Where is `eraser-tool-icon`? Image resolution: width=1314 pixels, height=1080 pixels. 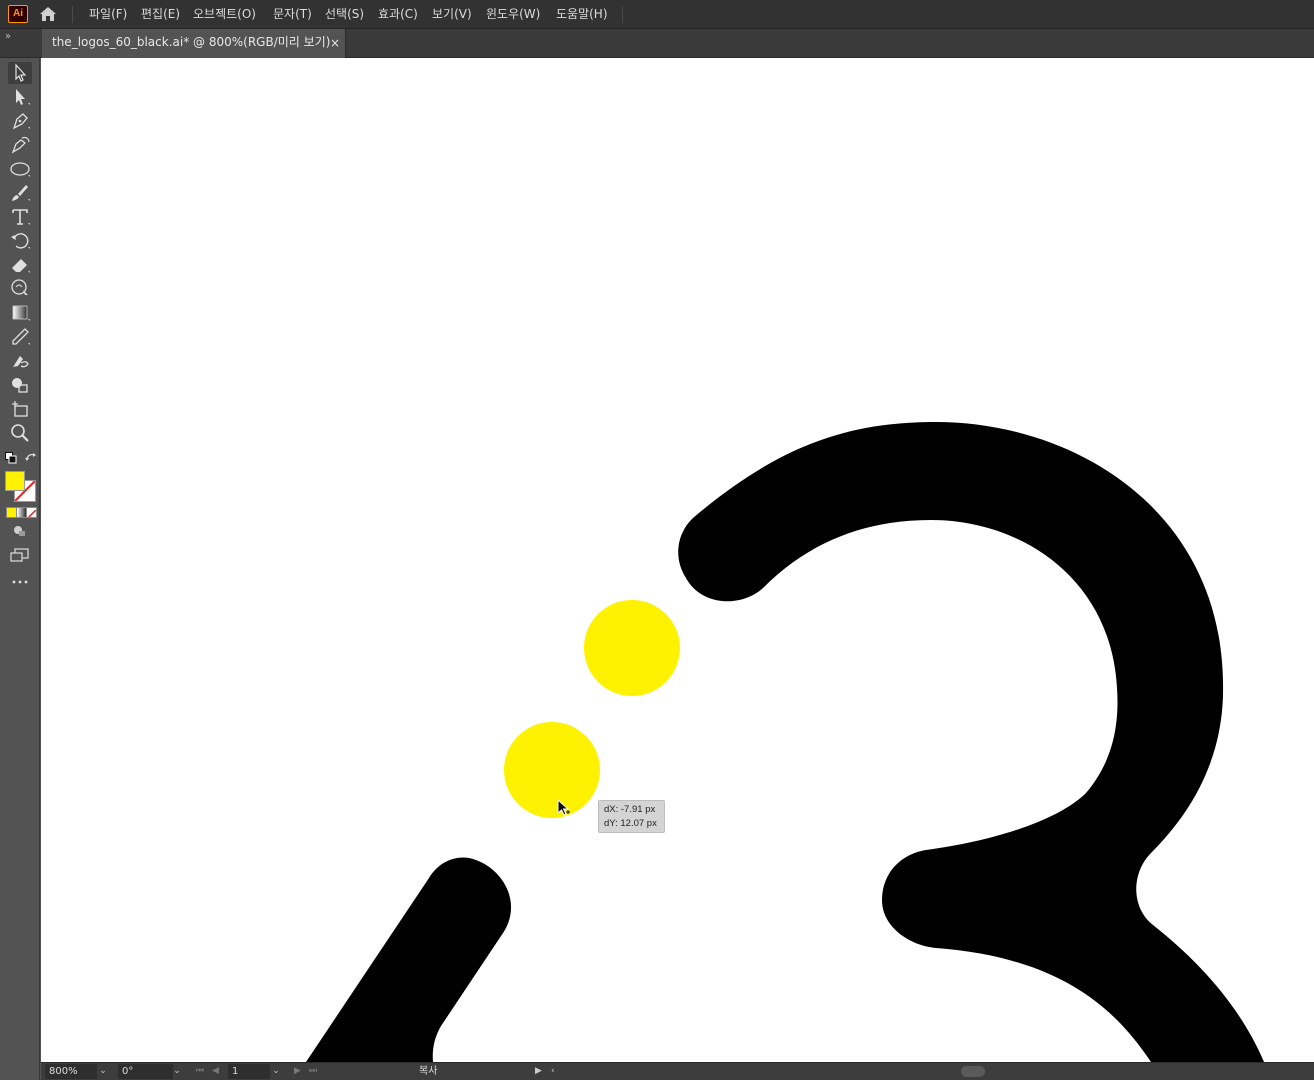 eraser-tool-icon is located at coordinates (20, 265).